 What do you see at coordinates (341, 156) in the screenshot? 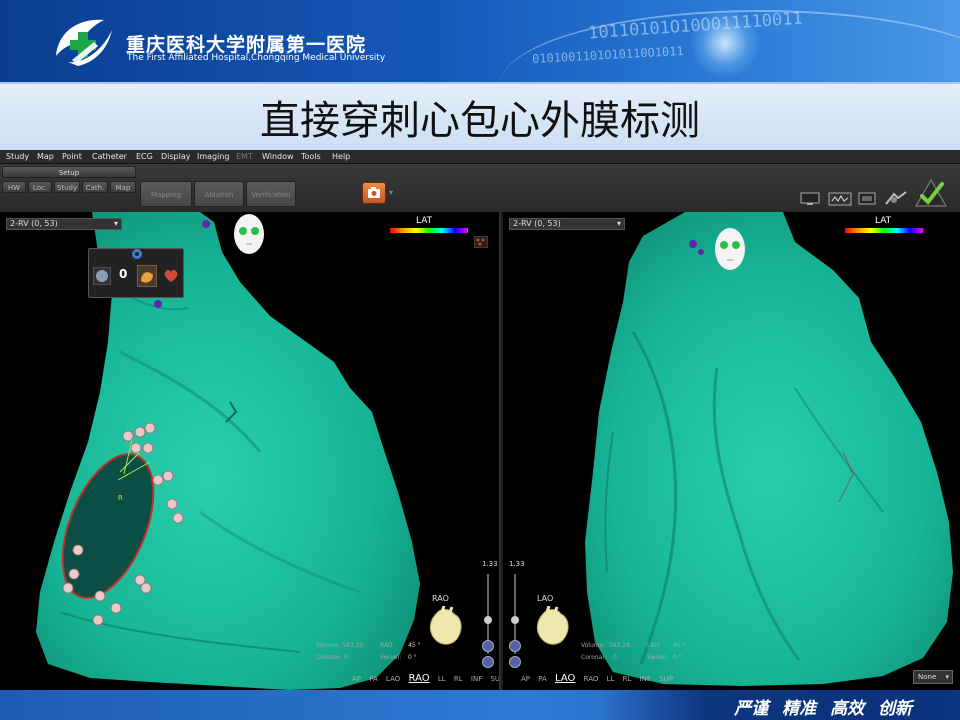
I see `menu-help: Help` at bounding box center [341, 156].